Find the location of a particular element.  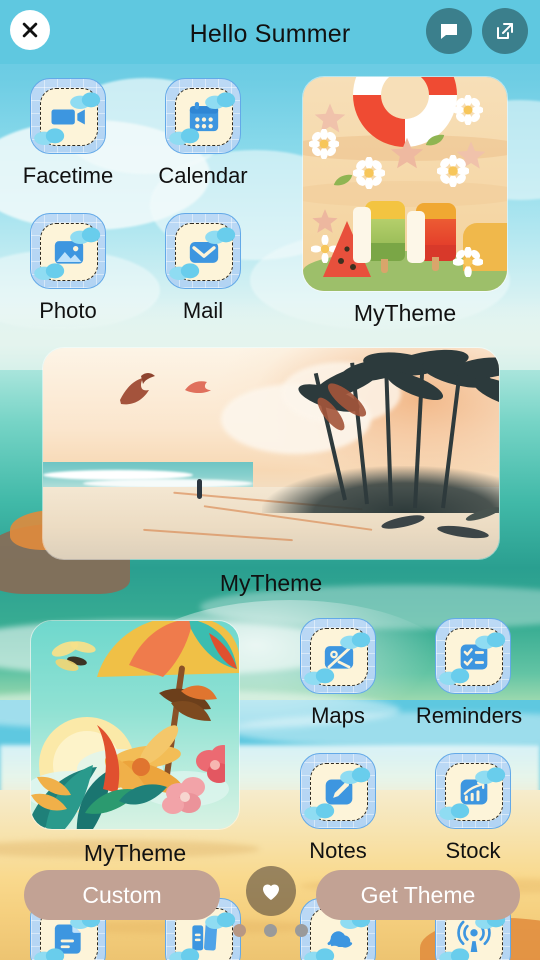

app-label-calendar: Calendar is located at coordinates (203, 175).